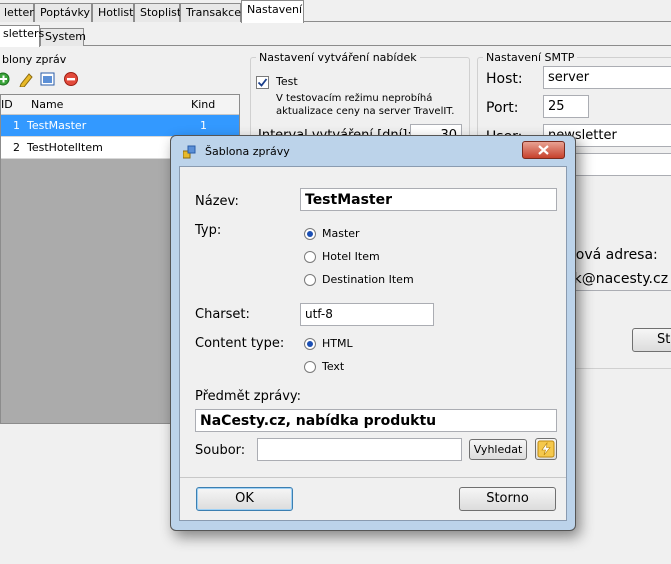 This screenshot has height=564, width=671. Describe the element at coordinates (71, 79) in the screenshot. I see `delete-icon` at that location.